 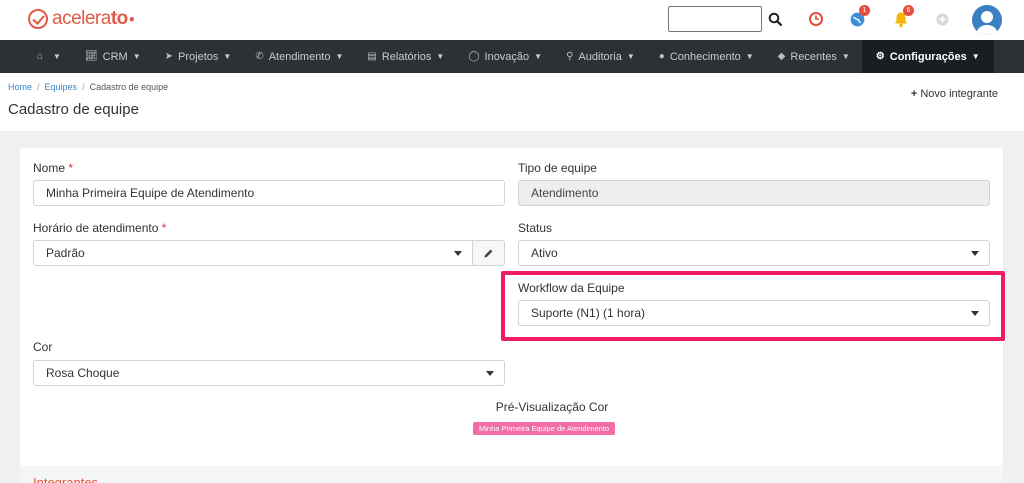 I want to click on schedule-label: Horário de atendimento *, so click(x=100, y=228).